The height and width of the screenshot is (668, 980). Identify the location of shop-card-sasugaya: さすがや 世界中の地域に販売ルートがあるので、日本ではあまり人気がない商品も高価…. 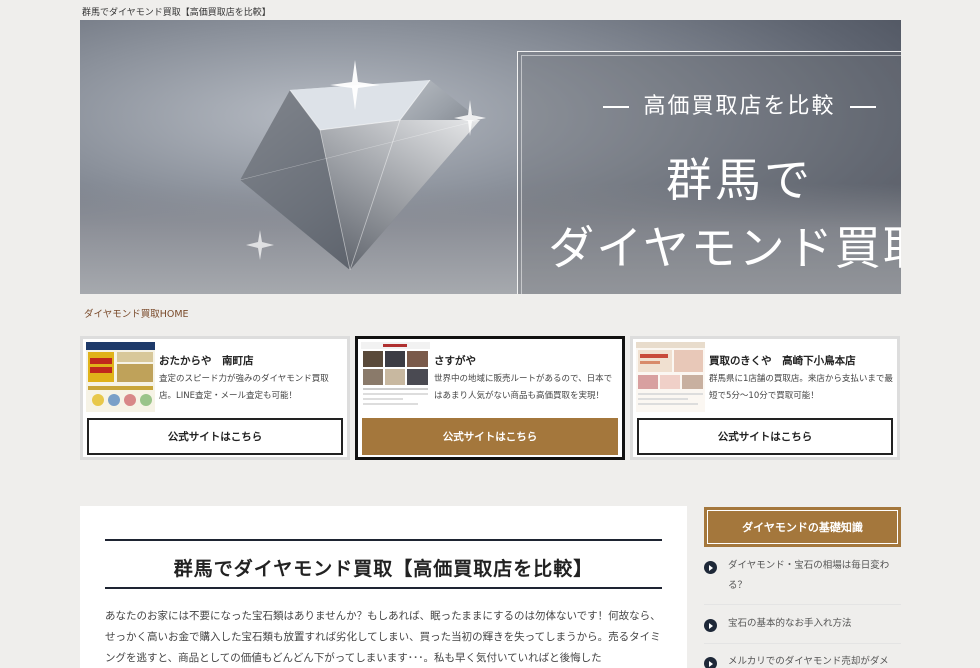
(490, 398).